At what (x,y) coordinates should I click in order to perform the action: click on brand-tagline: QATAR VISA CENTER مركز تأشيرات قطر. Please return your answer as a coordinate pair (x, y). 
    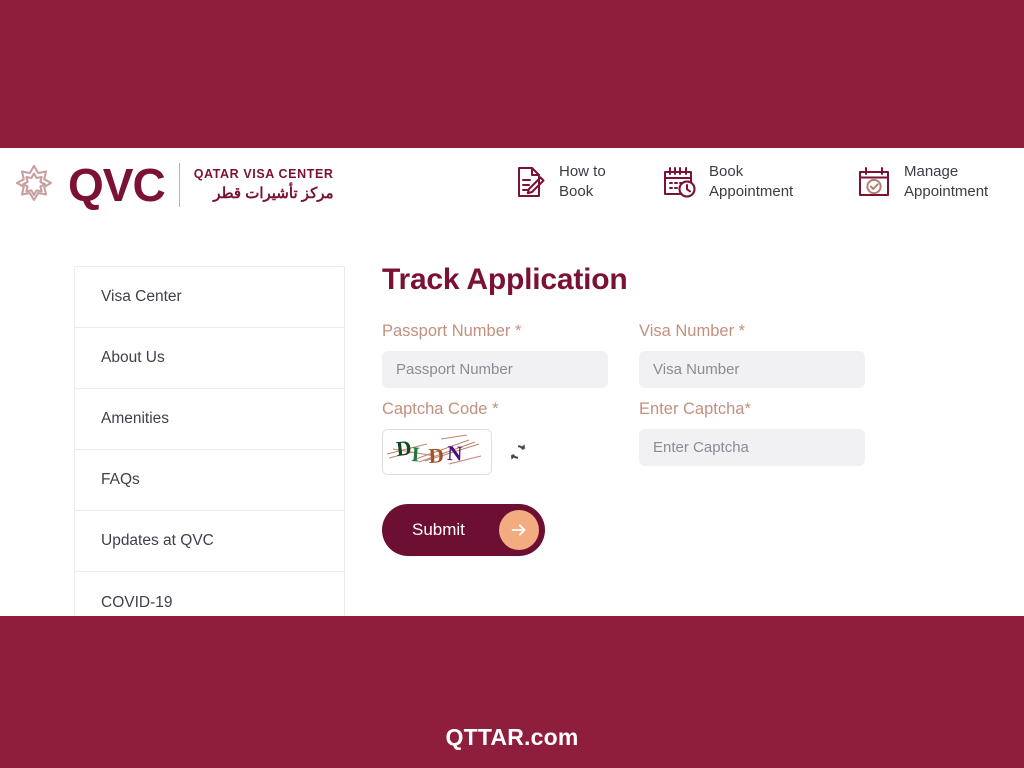
    Looking at the image, I should click on (264, 185).